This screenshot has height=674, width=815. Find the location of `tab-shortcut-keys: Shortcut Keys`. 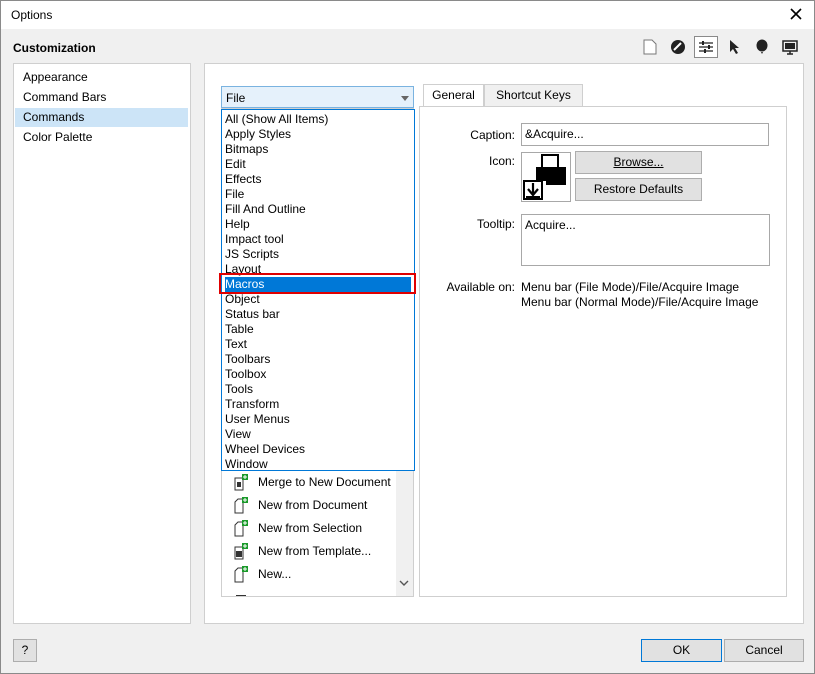

tab-shortcut-keys: Shortcut Keys is located at coordinates (533, 95).